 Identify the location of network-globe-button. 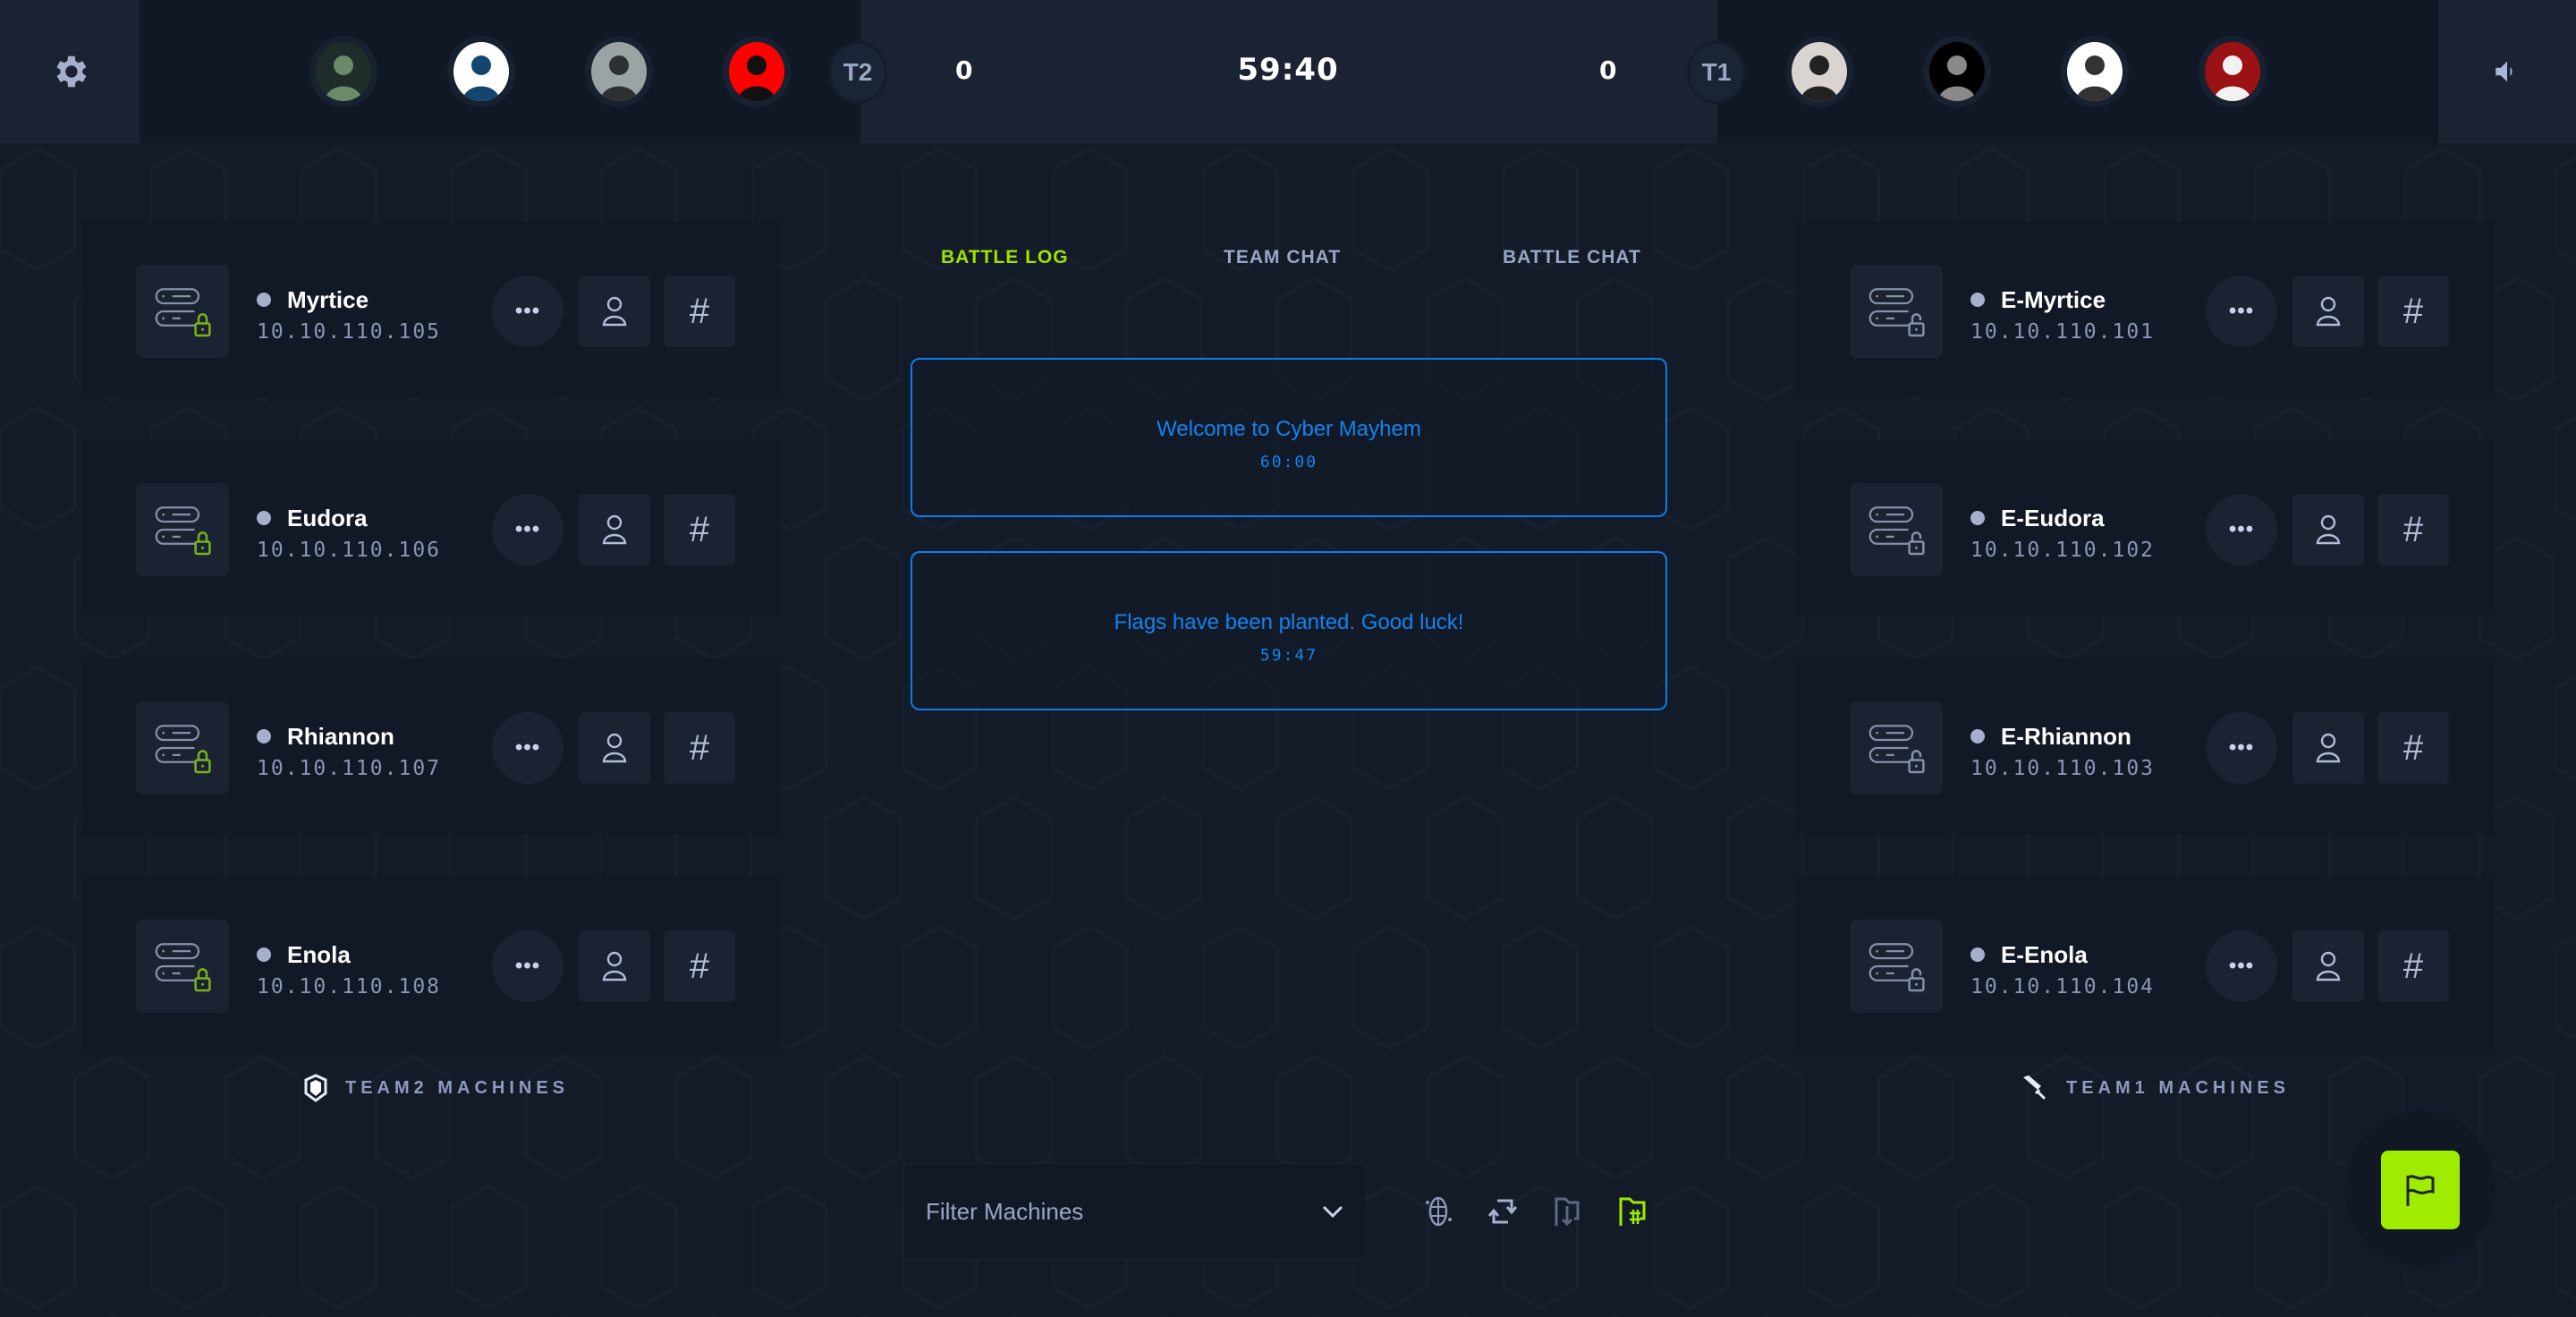
(1438, 1211).